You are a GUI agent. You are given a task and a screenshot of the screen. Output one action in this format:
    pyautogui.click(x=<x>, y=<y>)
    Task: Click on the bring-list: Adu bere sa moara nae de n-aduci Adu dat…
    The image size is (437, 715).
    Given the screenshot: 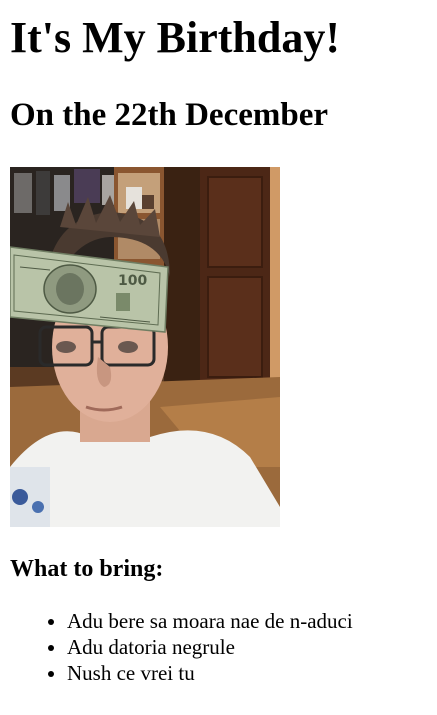 What is the action you would take?
    pyautogui.click(x=218, y=647)
    